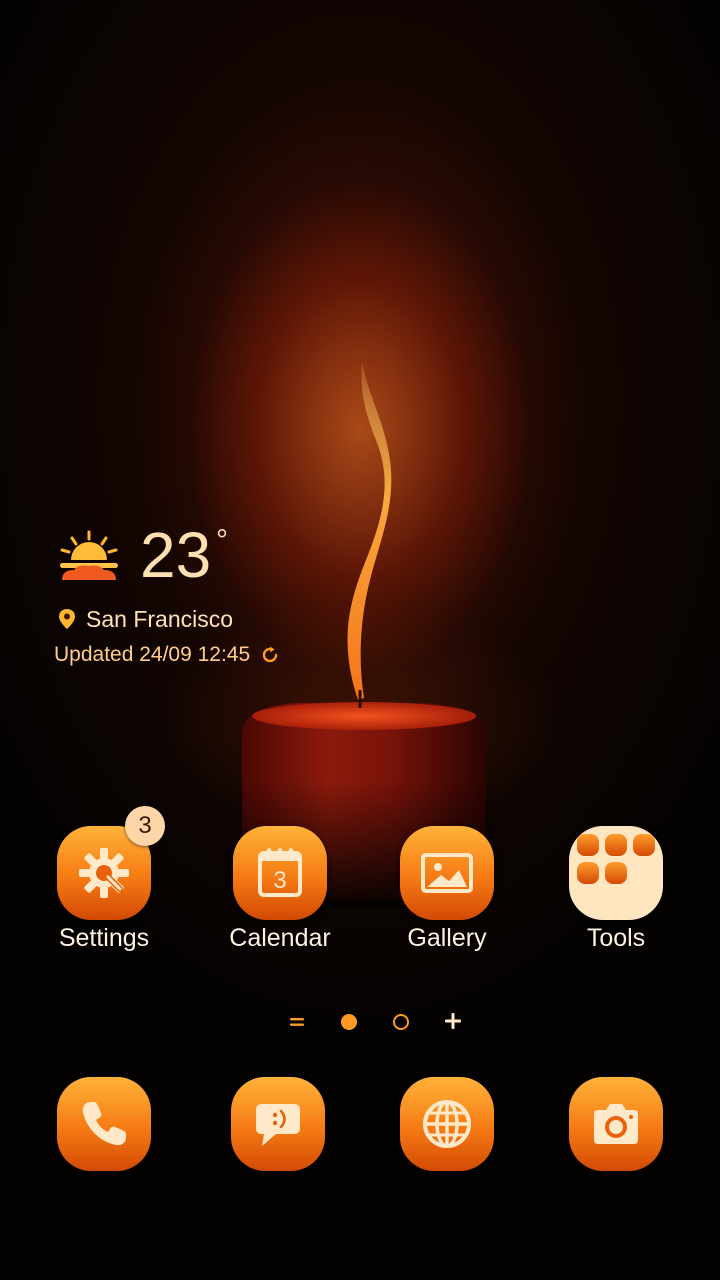 The image size is (720, 1280). I want to click on gallery-label: Gallery, so click(447, 938).